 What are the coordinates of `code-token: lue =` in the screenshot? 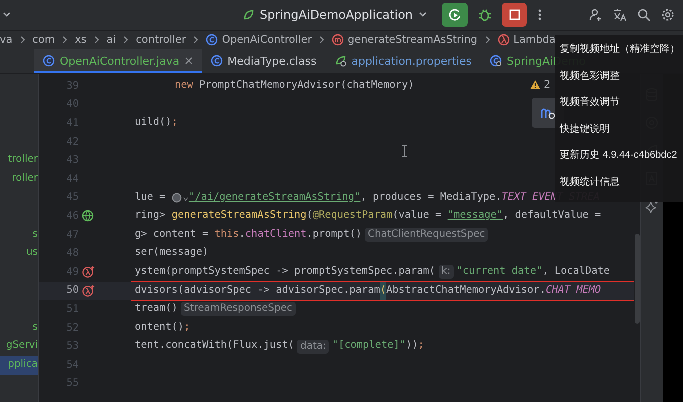 It's located at (151, 197).